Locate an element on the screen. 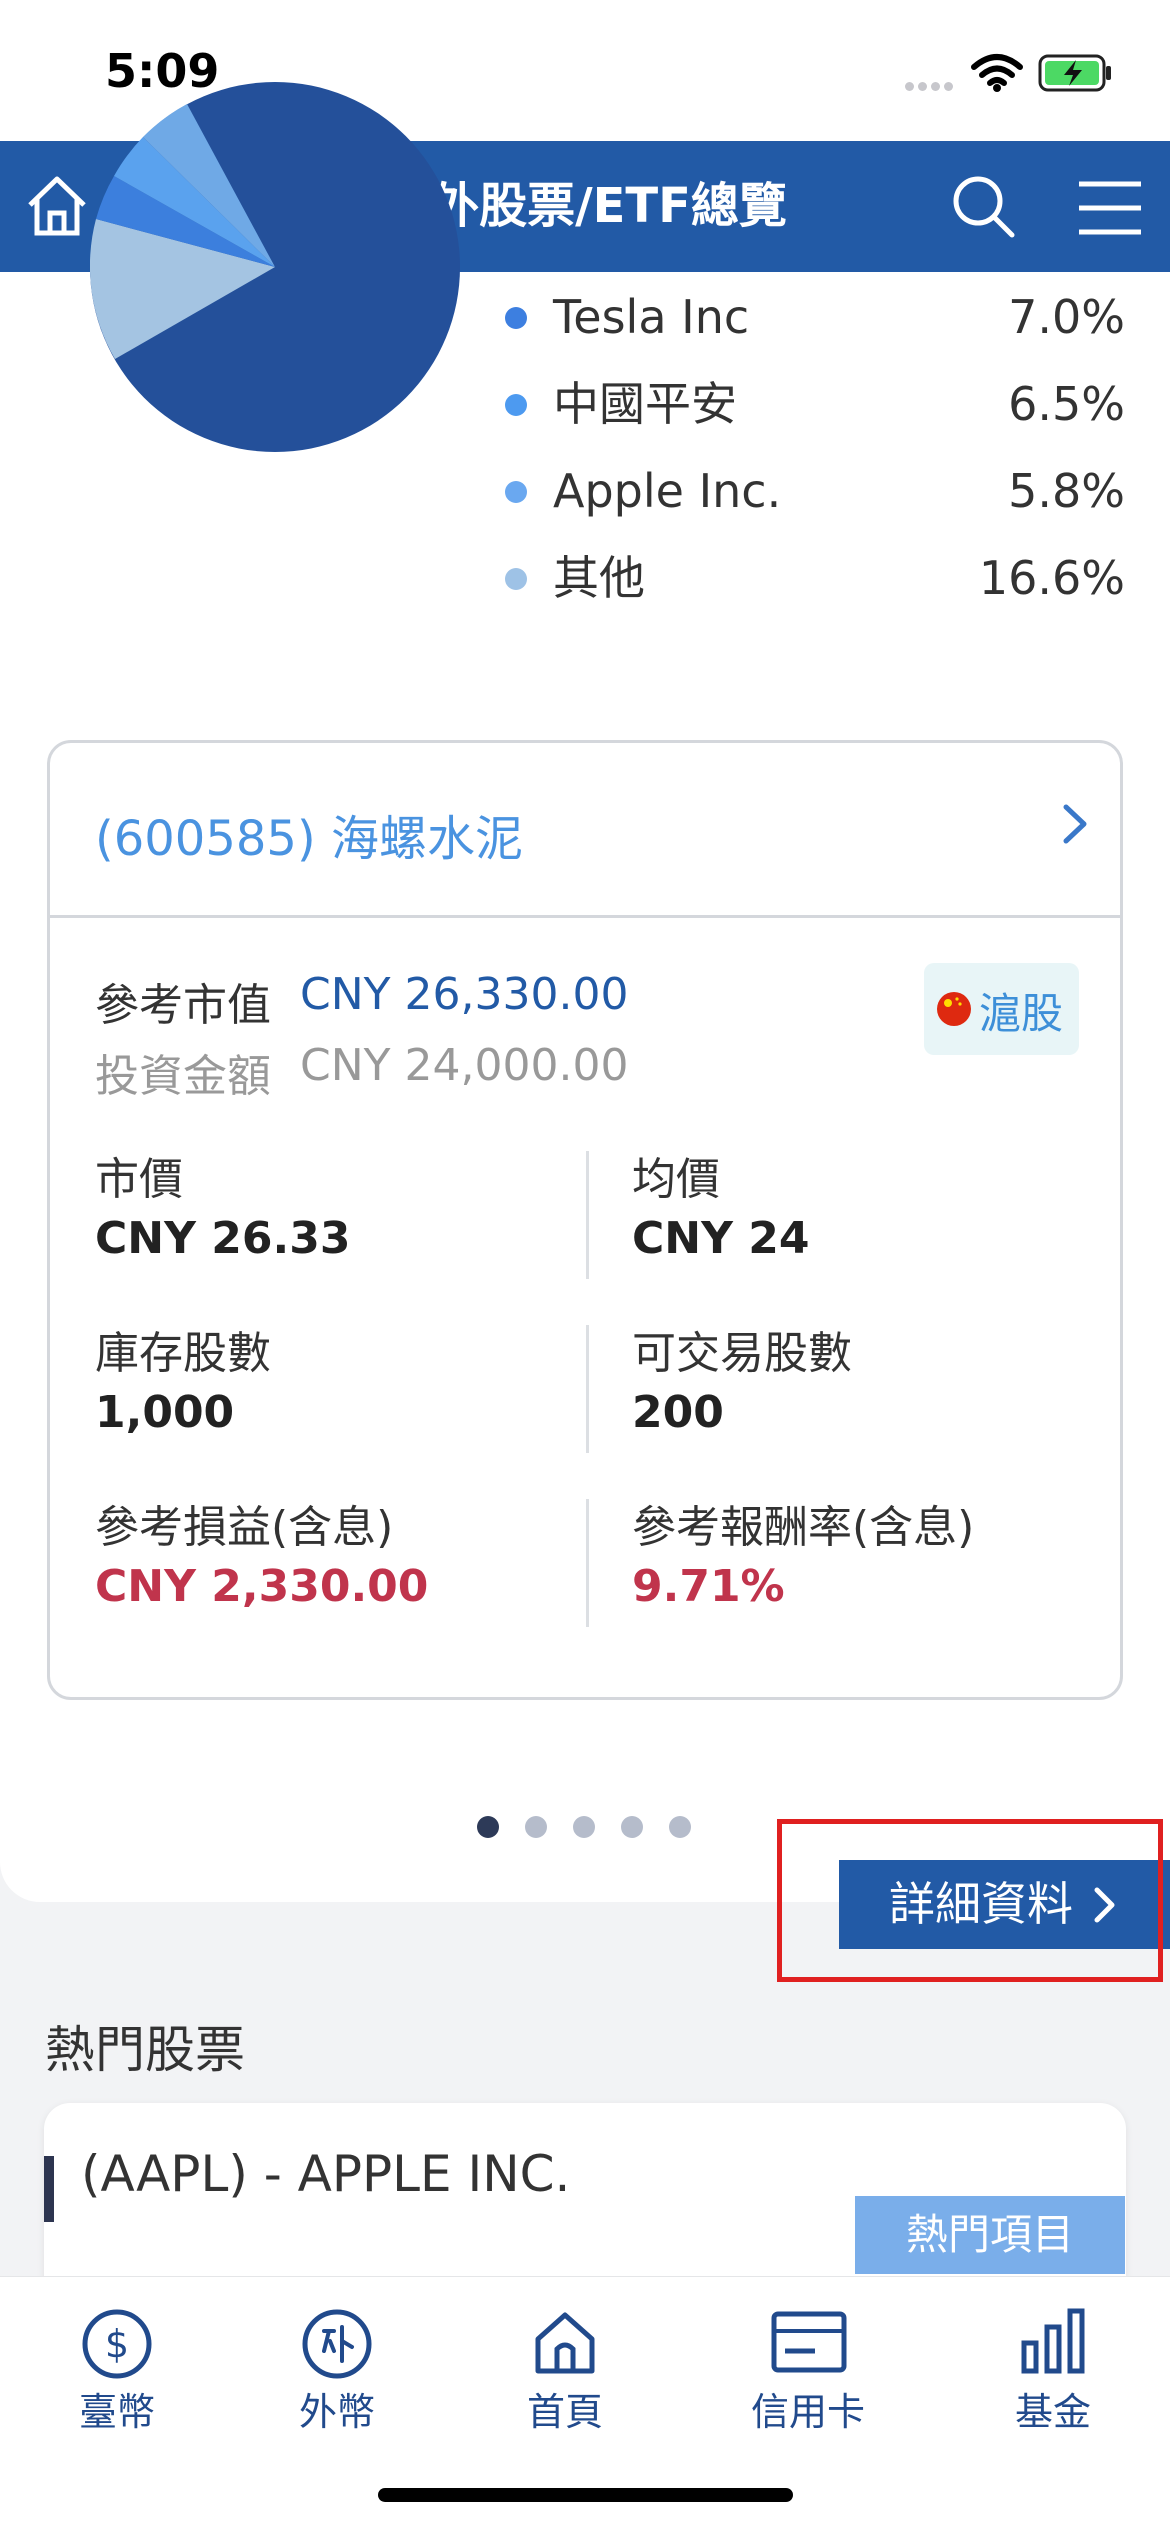 The image size is (1170, 2533). market-value: CNY 26,330.00 is located at coordinates (464, 994).